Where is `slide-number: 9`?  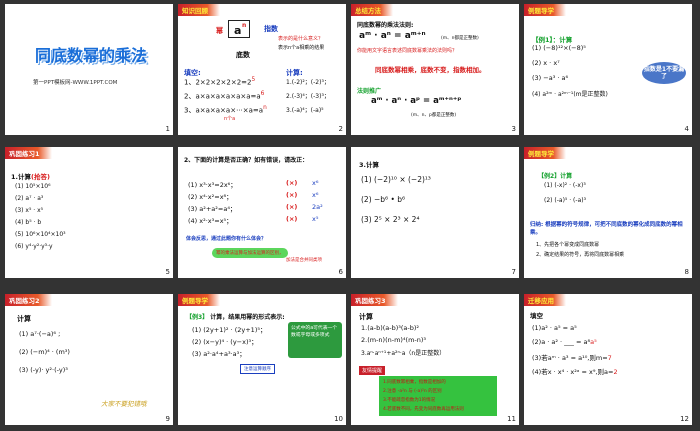 slide-number: 9 is located at coordinates (167, 419).